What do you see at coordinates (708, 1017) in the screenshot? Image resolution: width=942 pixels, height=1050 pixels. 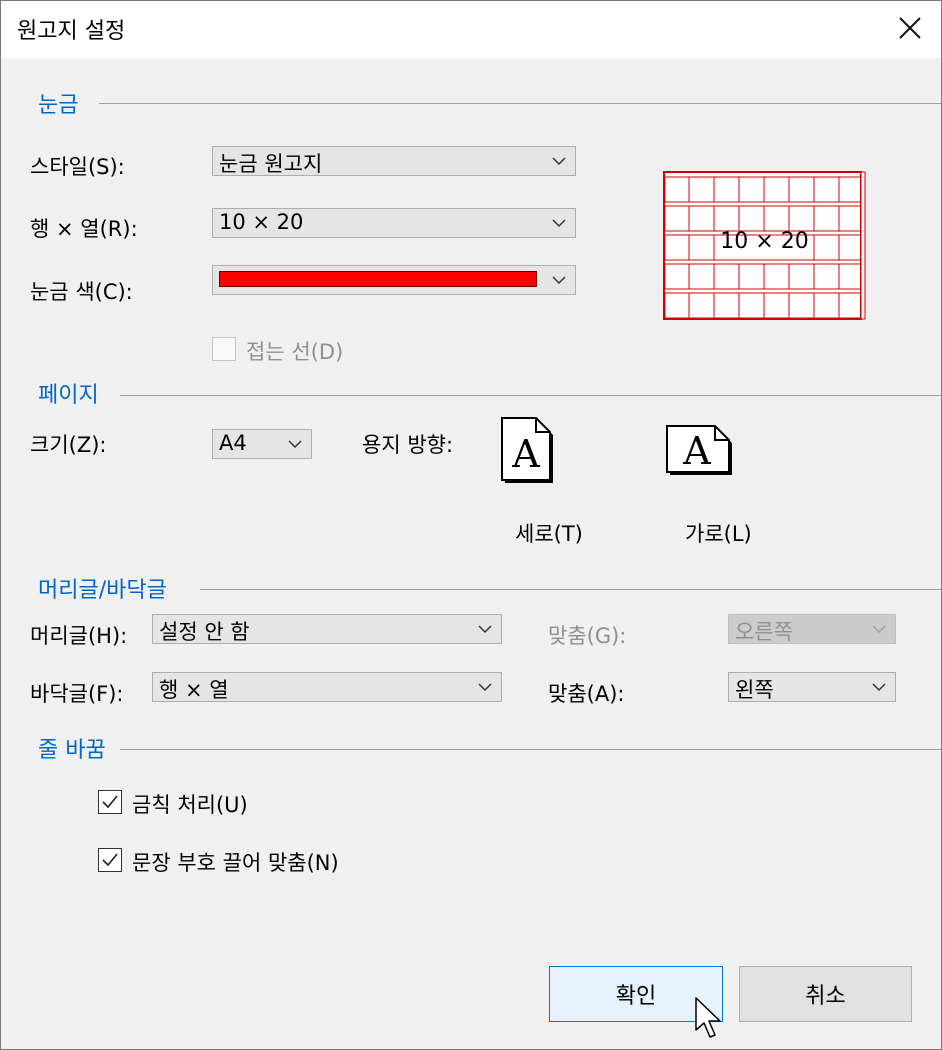 I see `mouse-cursor-icon` at bounding box center [708, 1017].